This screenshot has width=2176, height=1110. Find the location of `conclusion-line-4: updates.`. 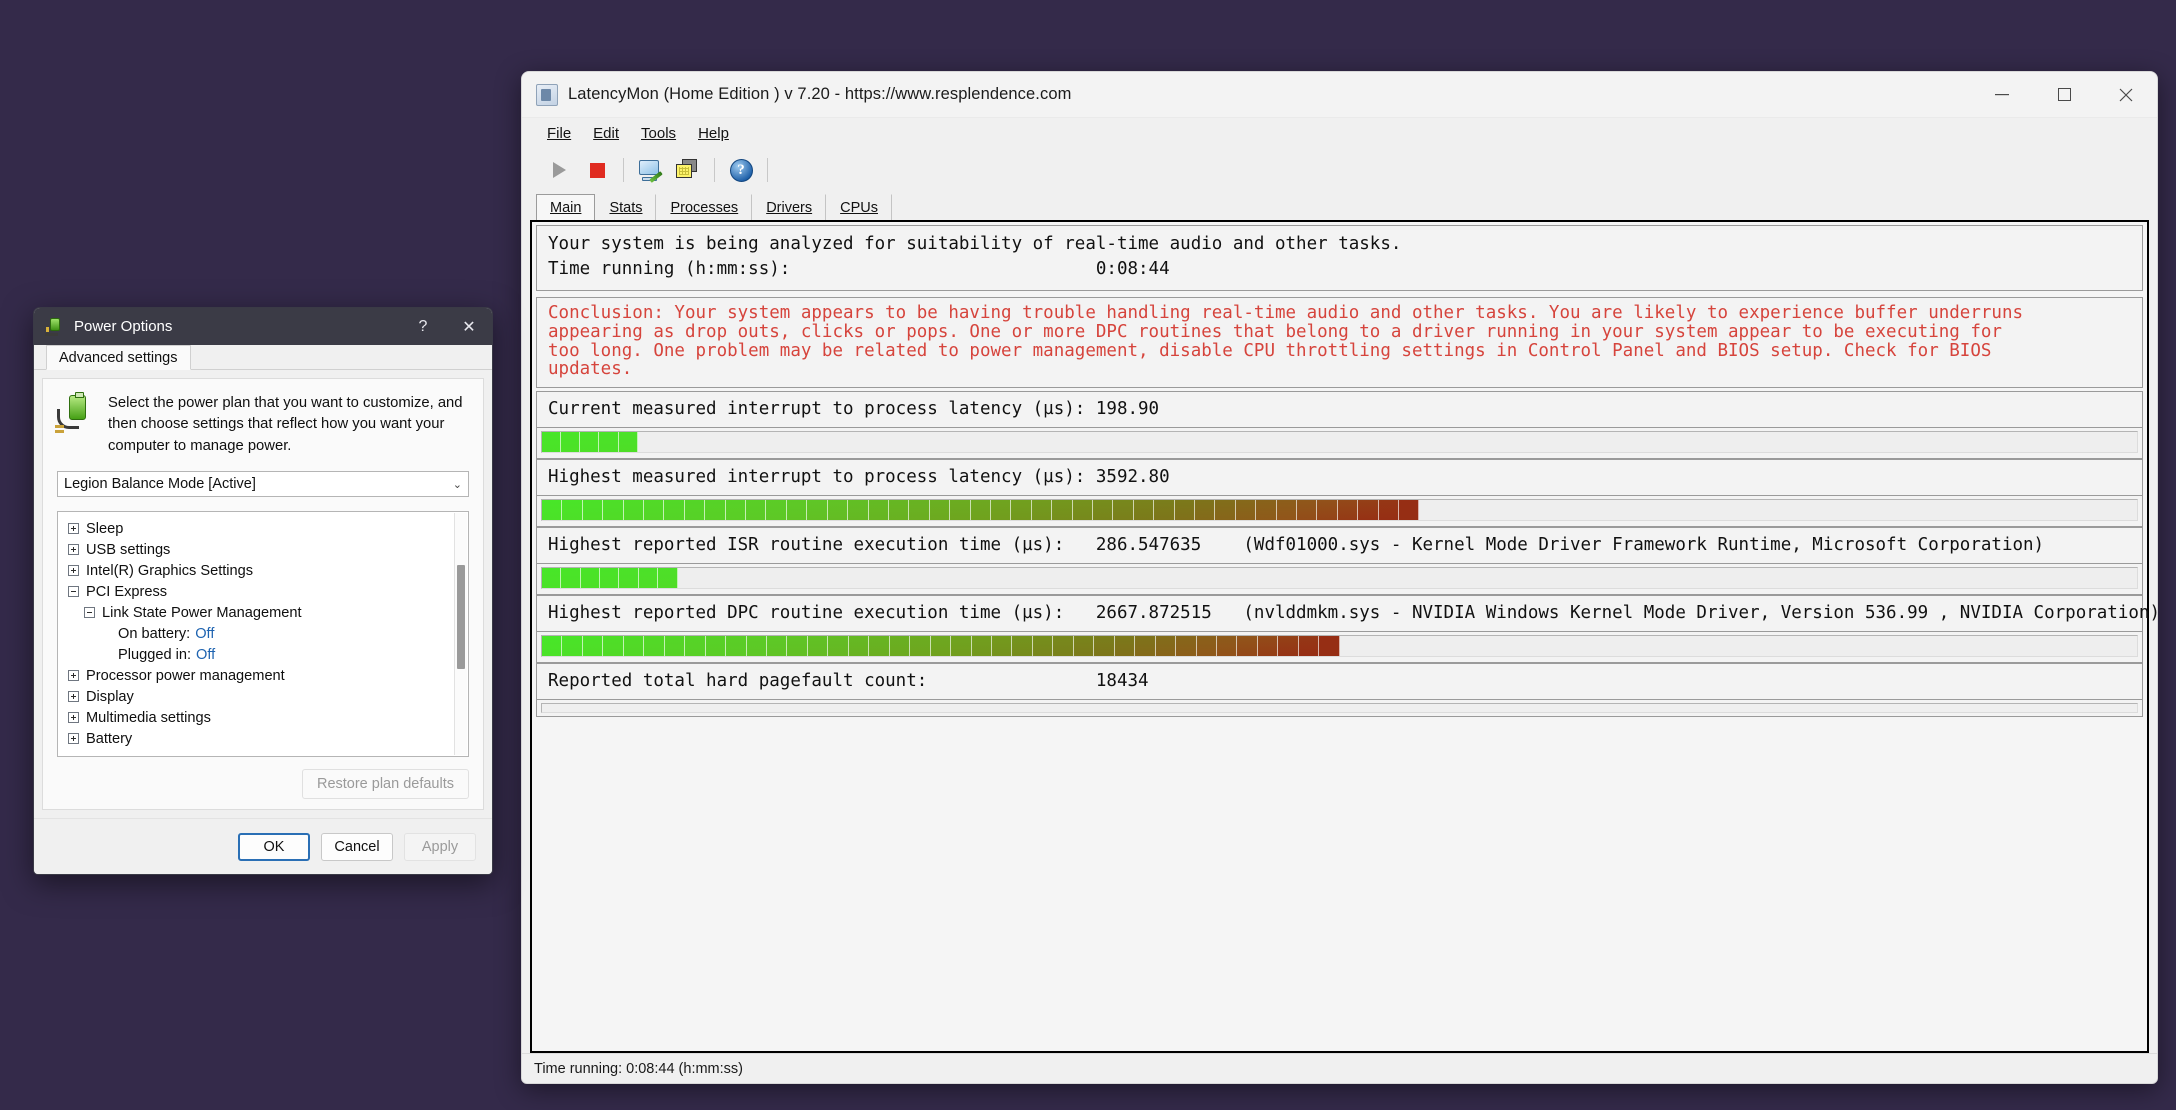

conclusion-line-4: updates. is located at coordinates (590, 369).